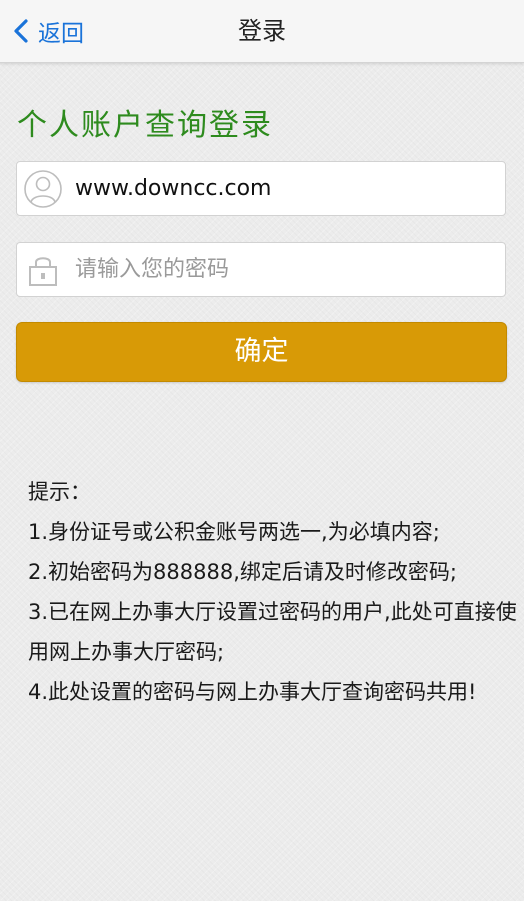 The width and height of the screenshot is (524, 901). What do you see at coordinates (59, 492) in the screenshot?
I see `tips-heading: 提示：` at bounding box center [59, 492].